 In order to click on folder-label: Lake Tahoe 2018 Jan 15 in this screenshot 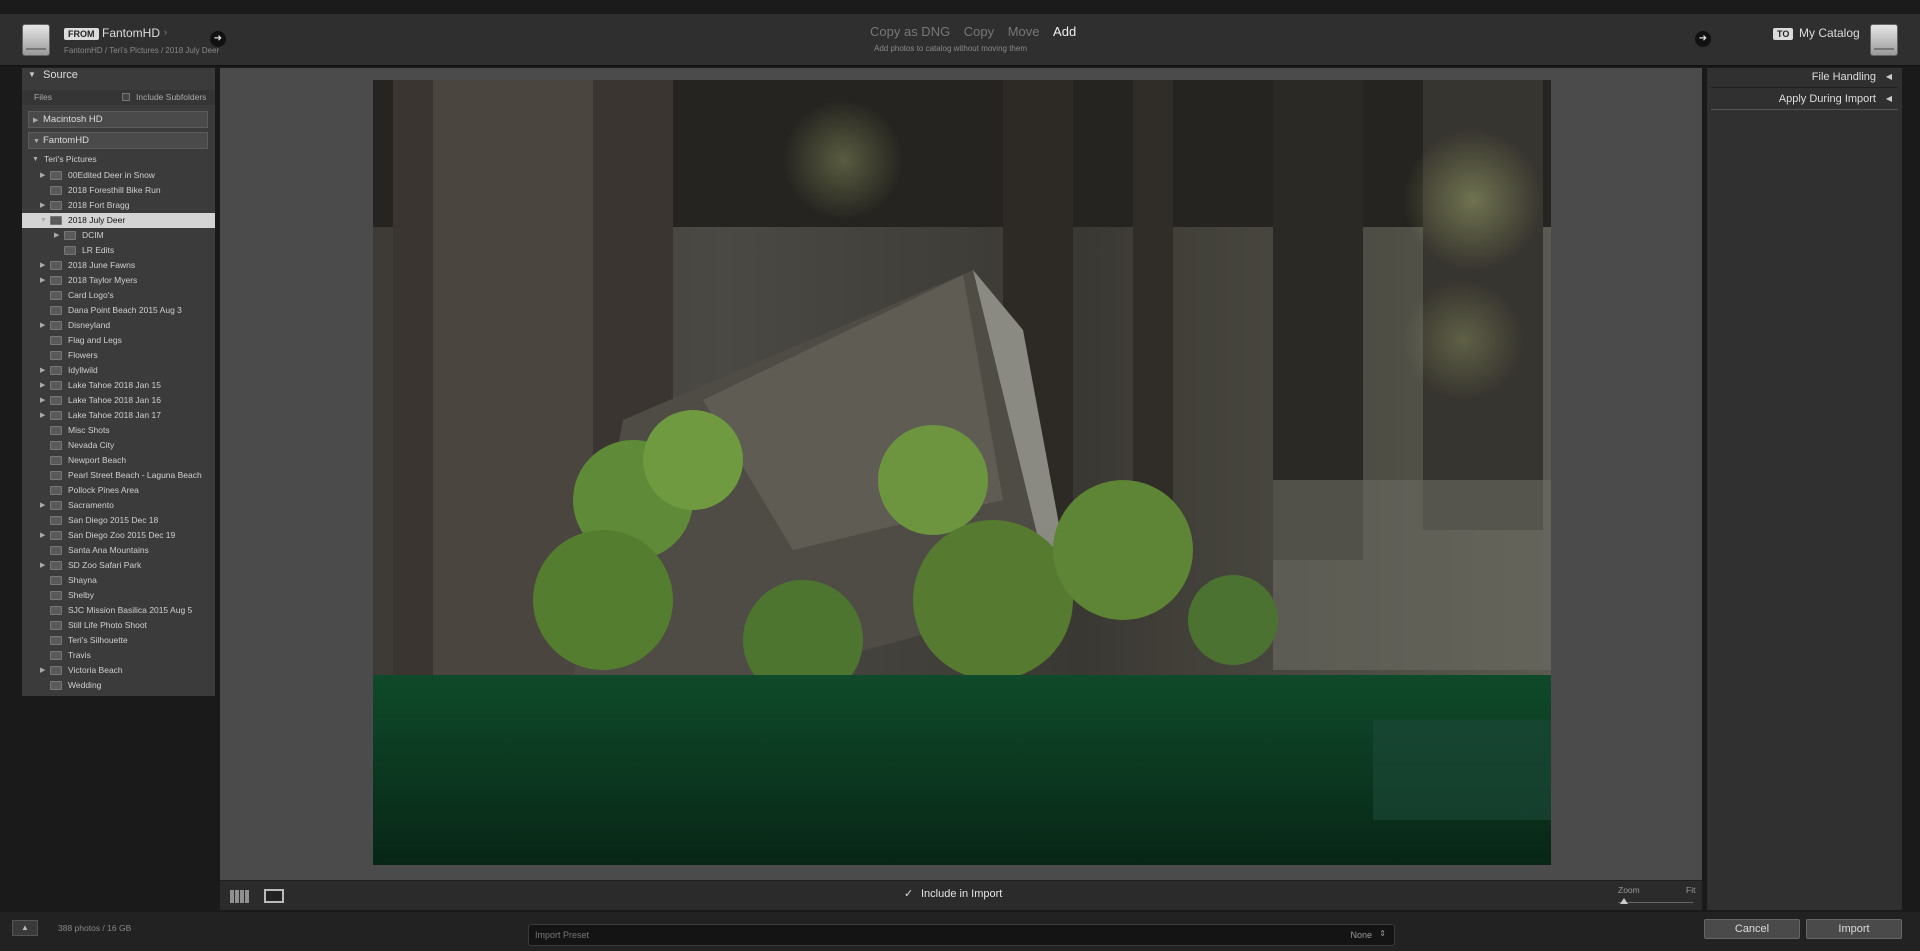, I will do `click(114, 385)`.